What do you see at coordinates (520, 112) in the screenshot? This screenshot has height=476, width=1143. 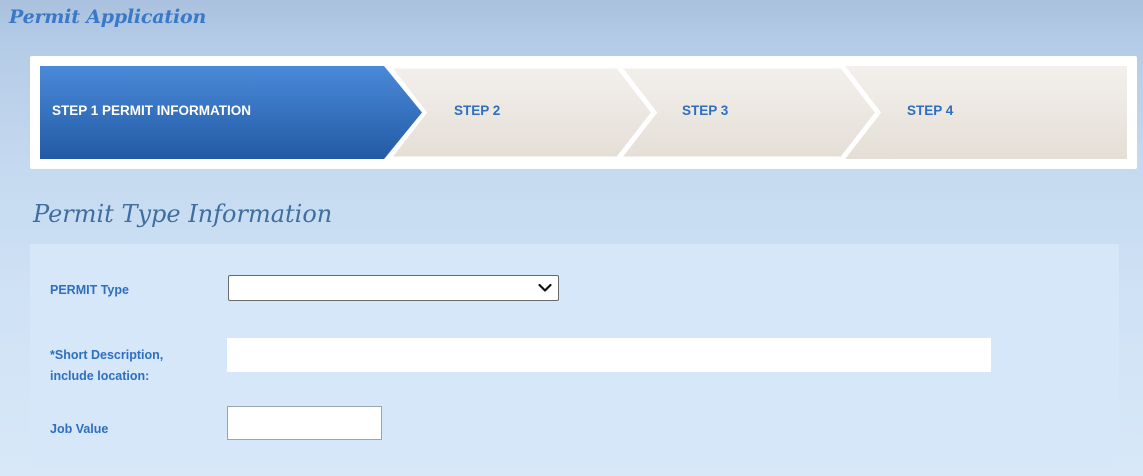 I see `step-2-arrow` at bounding box center [520, 112].